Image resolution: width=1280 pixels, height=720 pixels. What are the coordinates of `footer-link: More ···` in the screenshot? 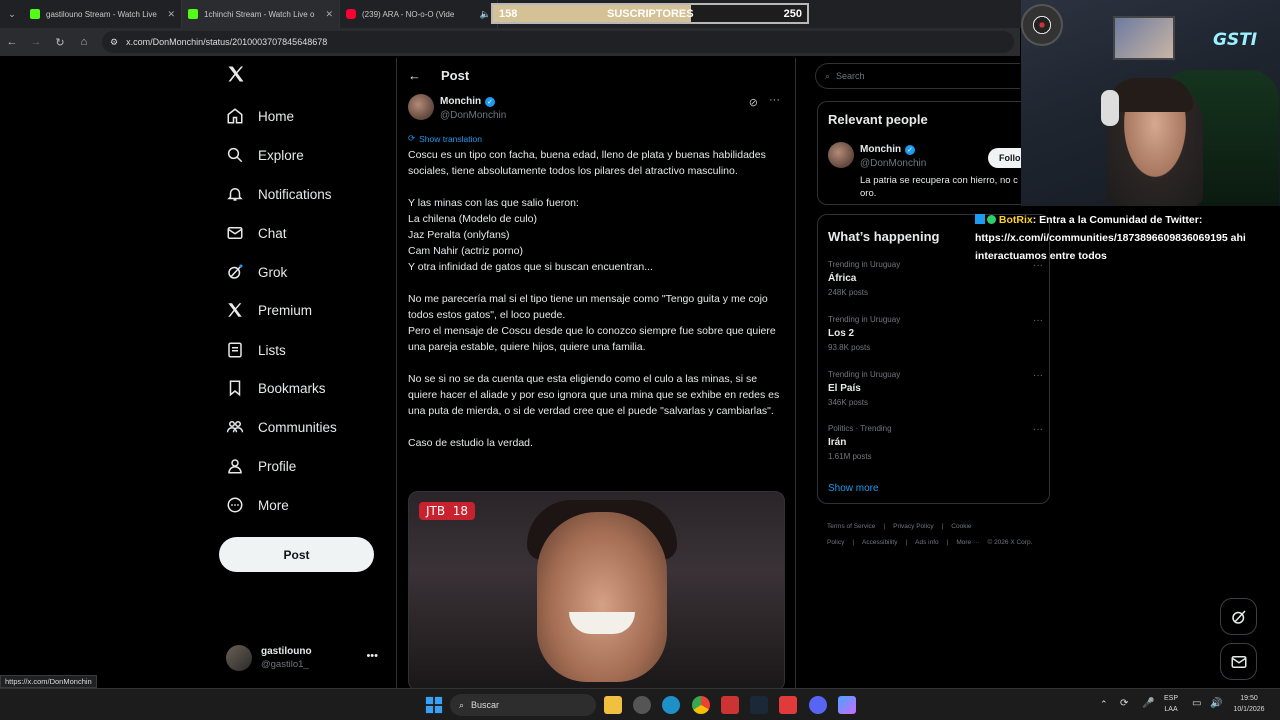 It's located at (967, 542).